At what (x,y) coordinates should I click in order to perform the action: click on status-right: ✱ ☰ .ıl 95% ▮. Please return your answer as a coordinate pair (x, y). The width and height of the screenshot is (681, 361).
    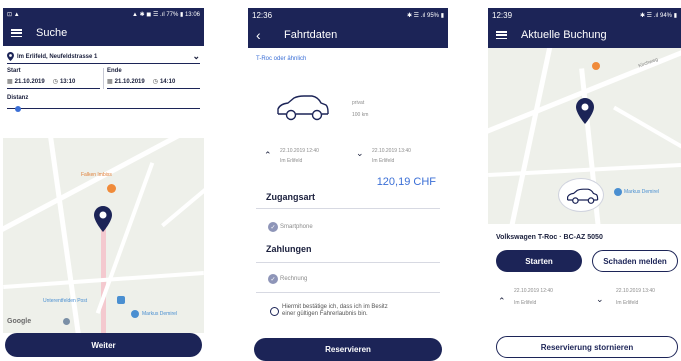
    Looking at the image, I should click on (425, 15).